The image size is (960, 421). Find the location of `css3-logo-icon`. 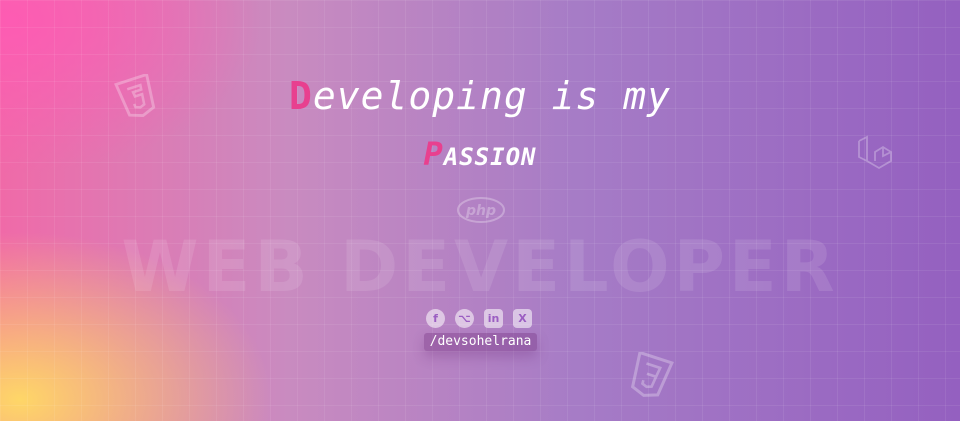

css3-logo-icon is located at coordinates (652, 374).